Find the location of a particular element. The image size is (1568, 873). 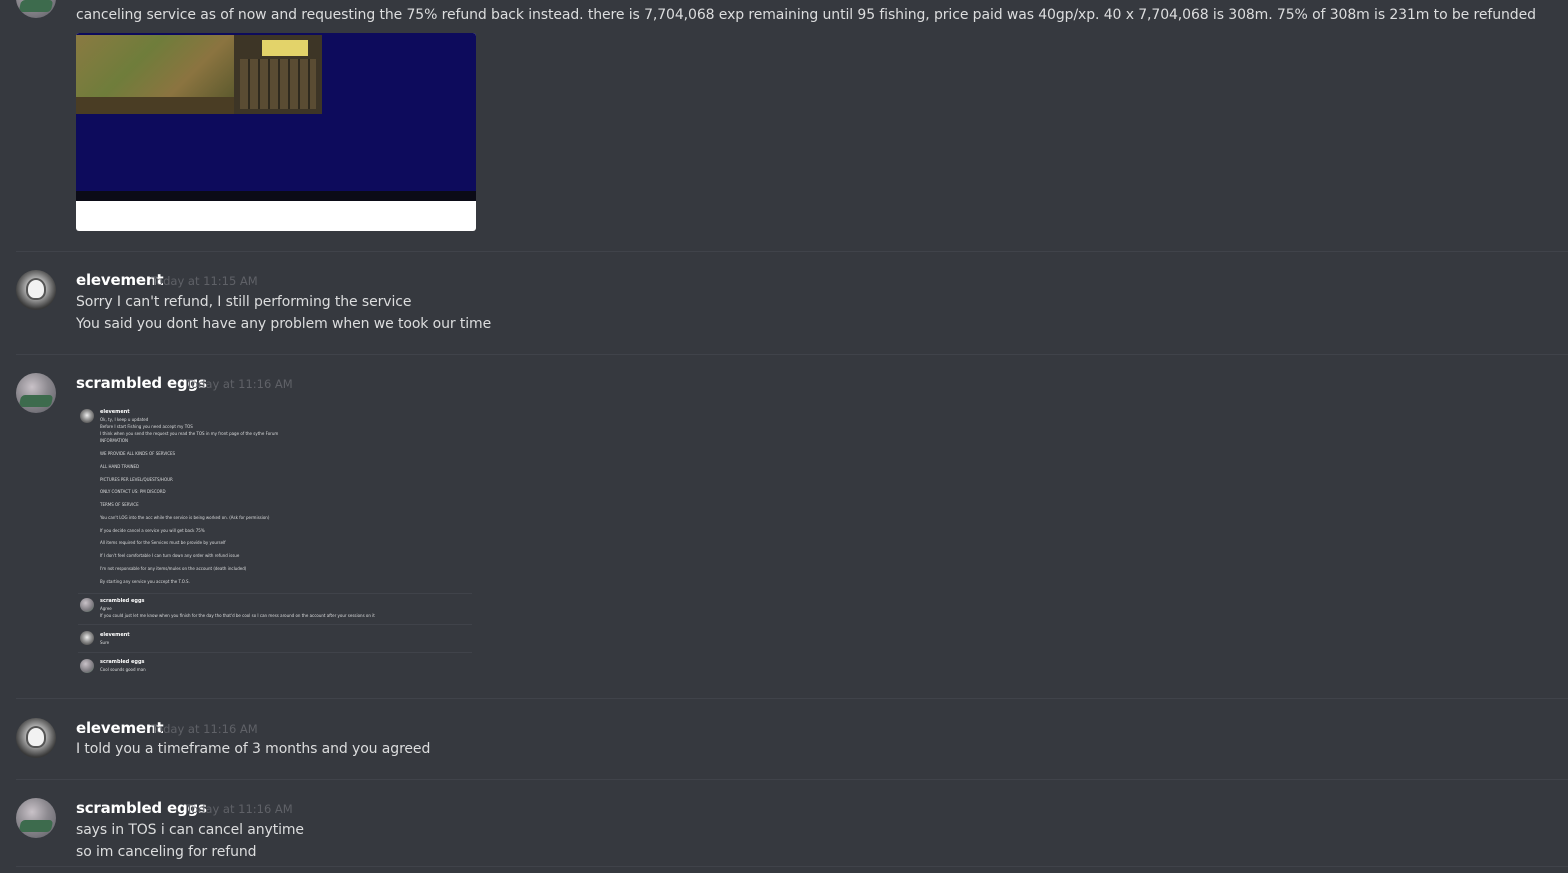

message-text: says in TOS i can cancel anytime is located at coordinates (190, 830).